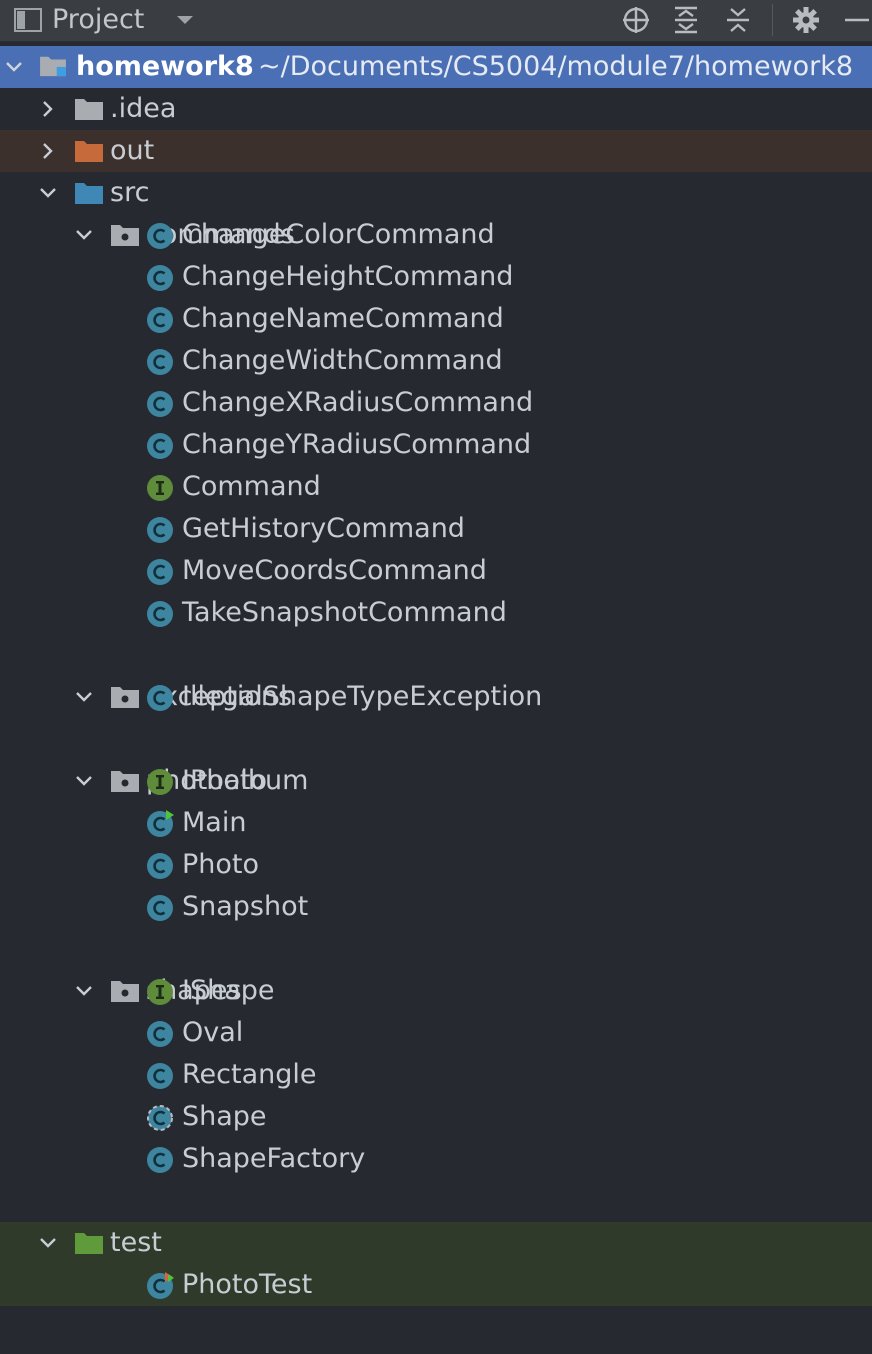 The width and height of the screenshot is (872, 1354). I want to click on tree-item-file: ChangeNameCommand, so click(436, 319).